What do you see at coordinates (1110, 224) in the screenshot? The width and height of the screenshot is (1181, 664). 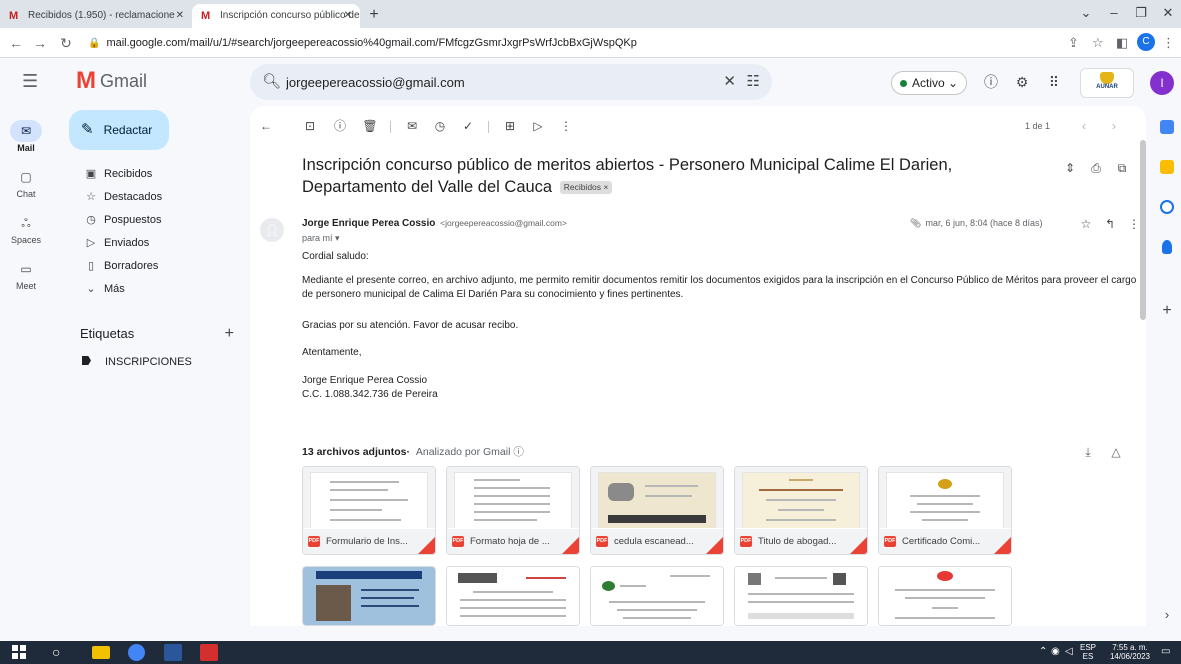 I see `reply-icon: ↰` at bounding box center [1110, 224].